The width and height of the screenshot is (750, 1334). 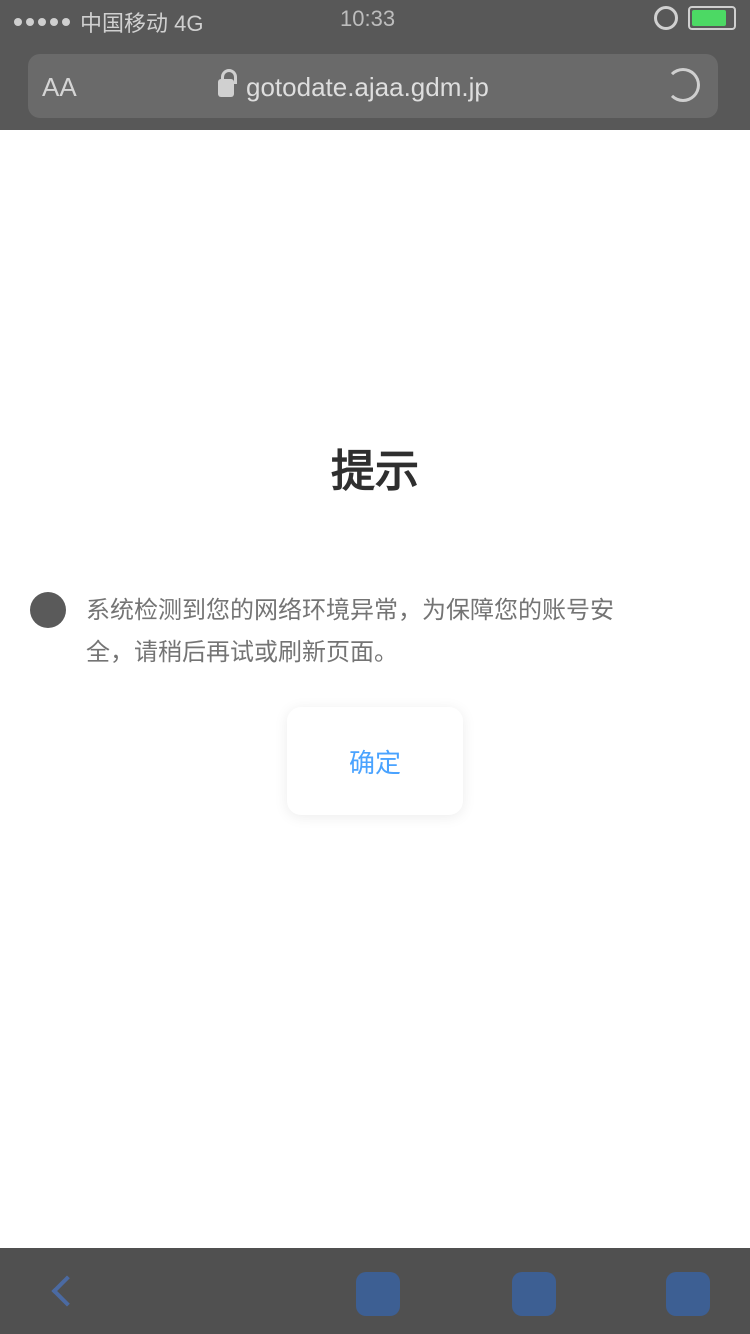 I want to click on tabs-icon, so click(x=688, y=1294).